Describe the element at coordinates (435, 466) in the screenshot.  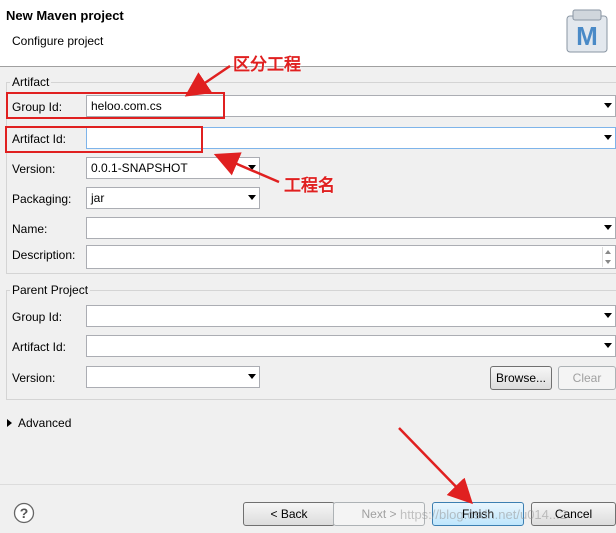
I see `arrow-to-finish` at that location.